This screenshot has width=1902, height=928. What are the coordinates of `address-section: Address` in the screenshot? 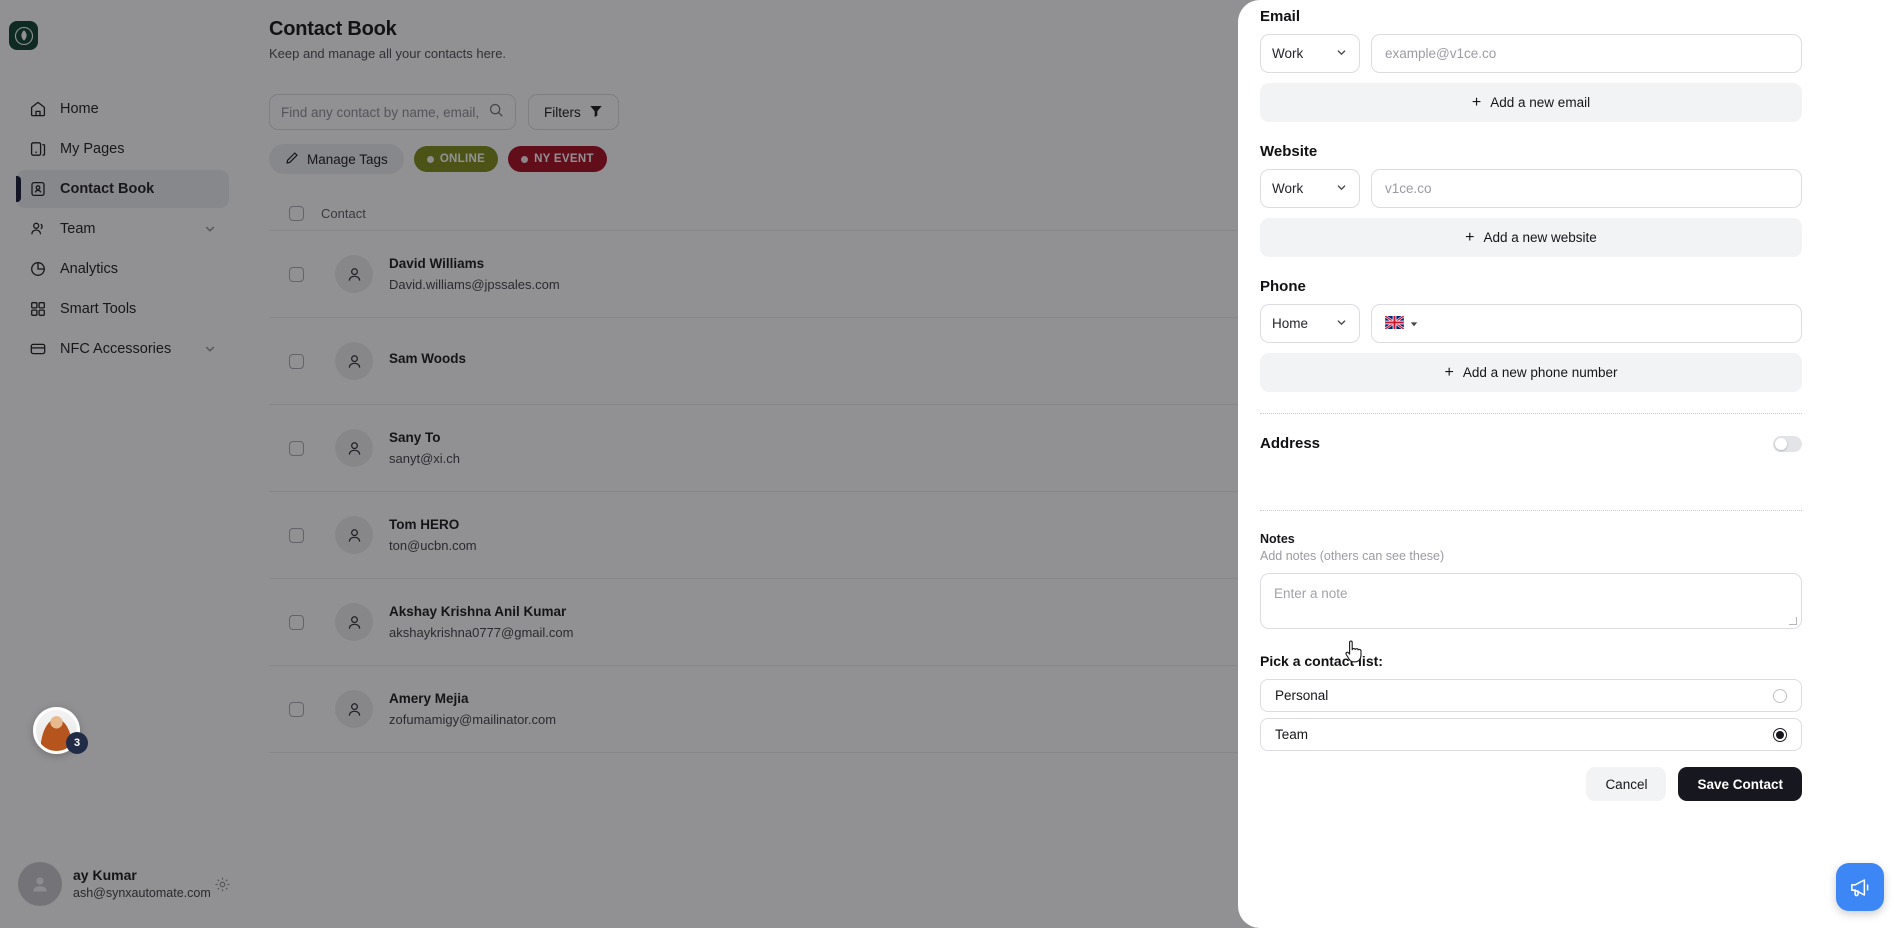 It's located at (1531, 443).